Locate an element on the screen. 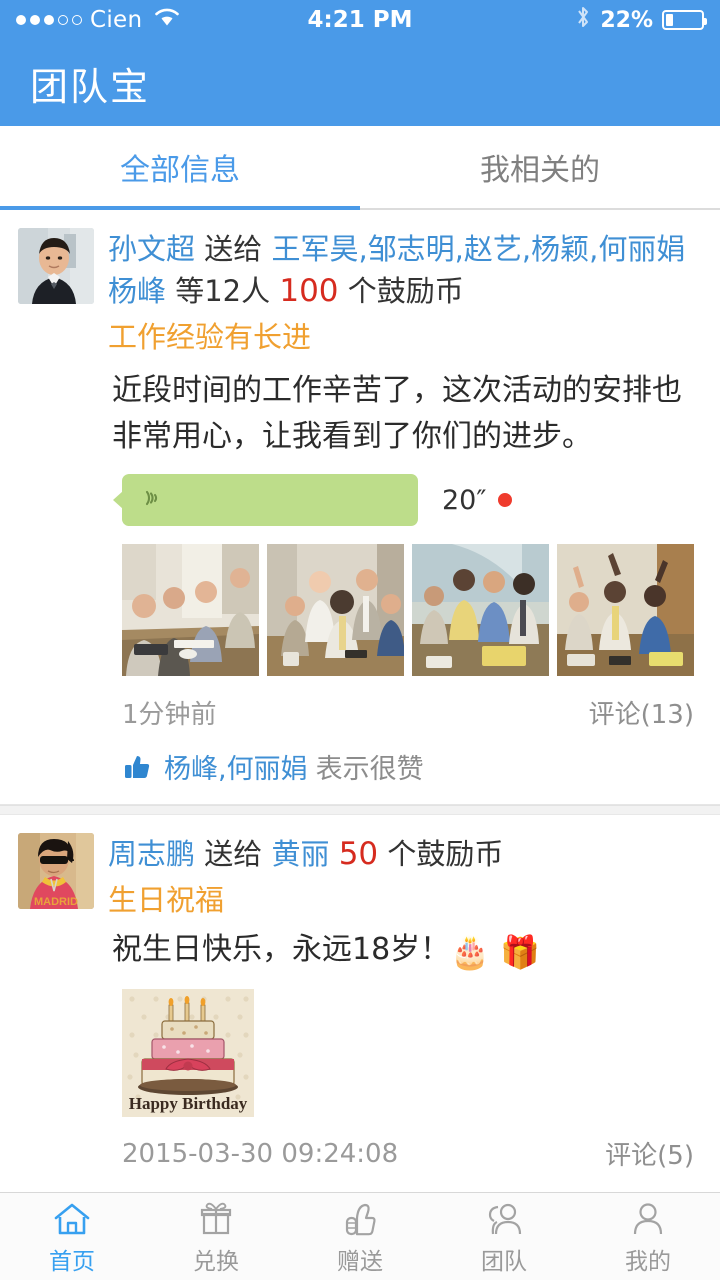 The height and width of the screenshot is (1280, 720). avatar: MADRID is located at coordinates (56, 871).